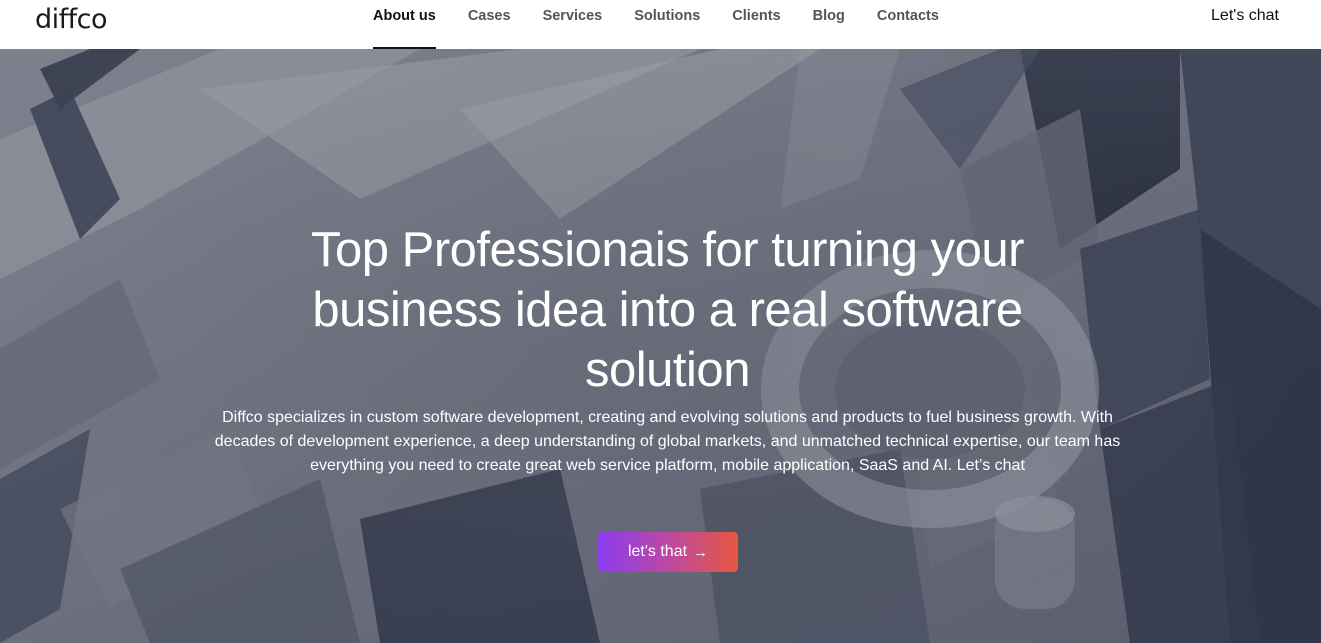  What do you see at coordinates (701, 552) in the screenshot?
I see `arrow-right-icon: →` at bounding box center [701, 552].